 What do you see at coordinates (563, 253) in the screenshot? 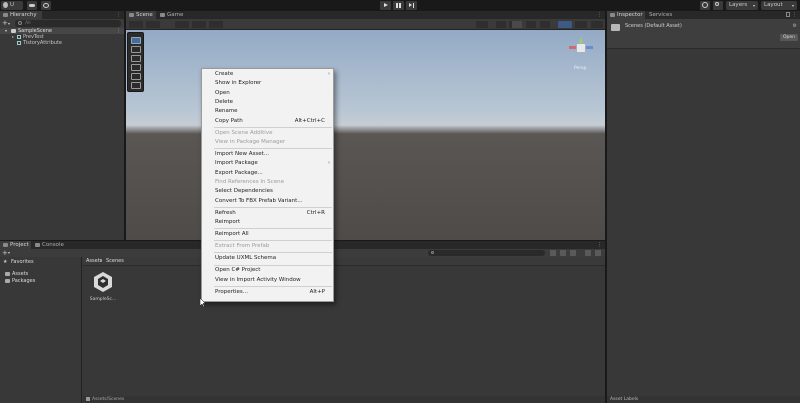
I see `filter-label-icon` at bounding box center [563, 253].